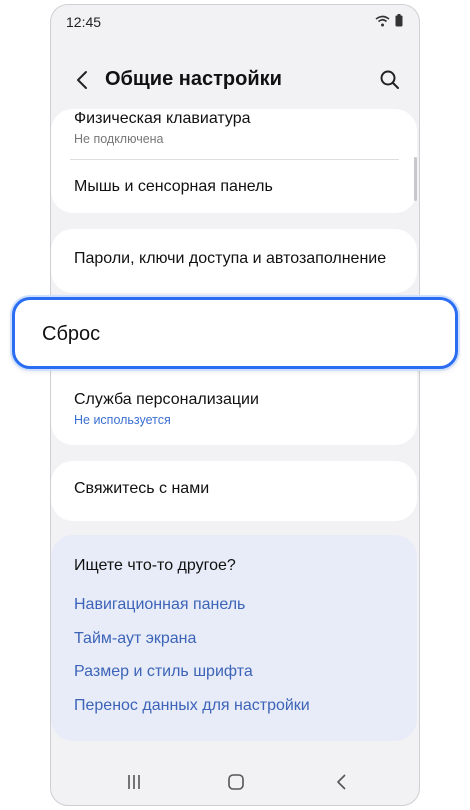 The image size is (470, 810). I want to click on suggestions-heading: Ищете что-то другое?, so click(155, 565).